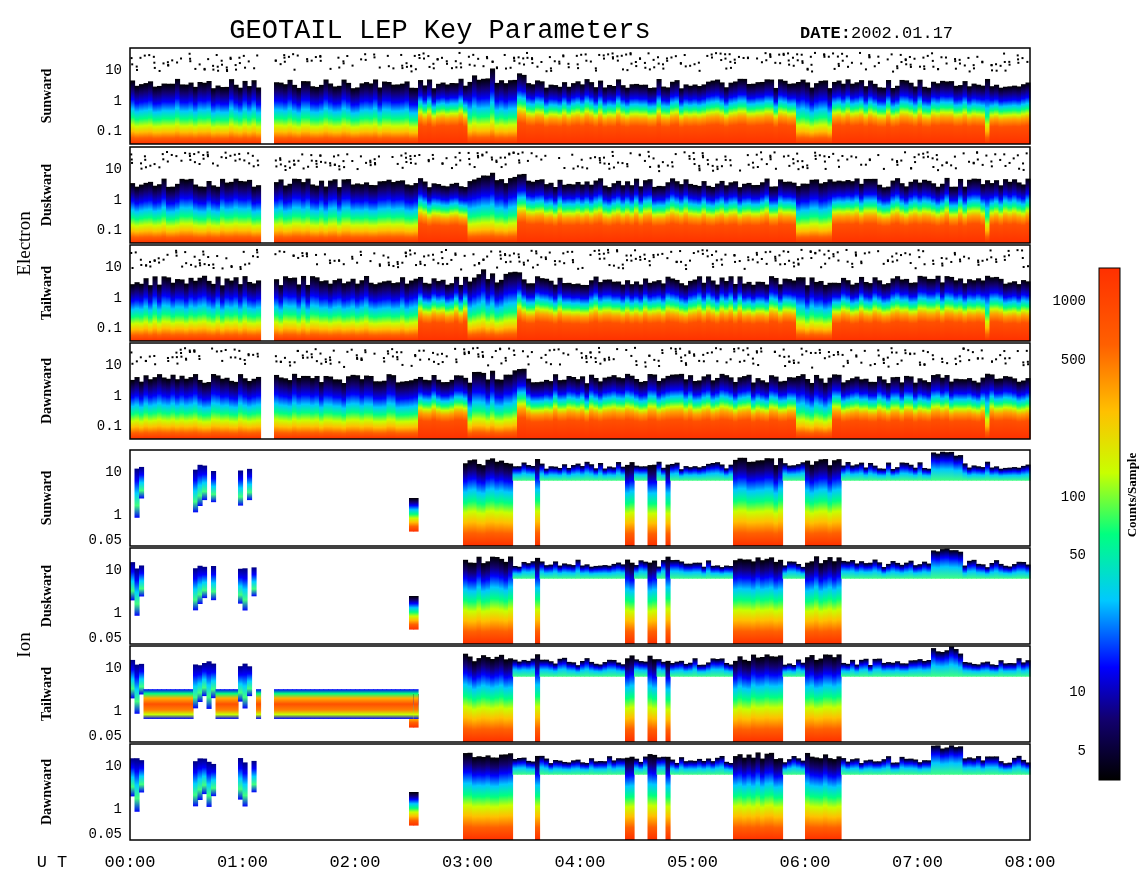 This screenshot has width=1142, height=880. I want to click on chart-title: GEOTAIL LEP Key Parameters, so click(440, 31).